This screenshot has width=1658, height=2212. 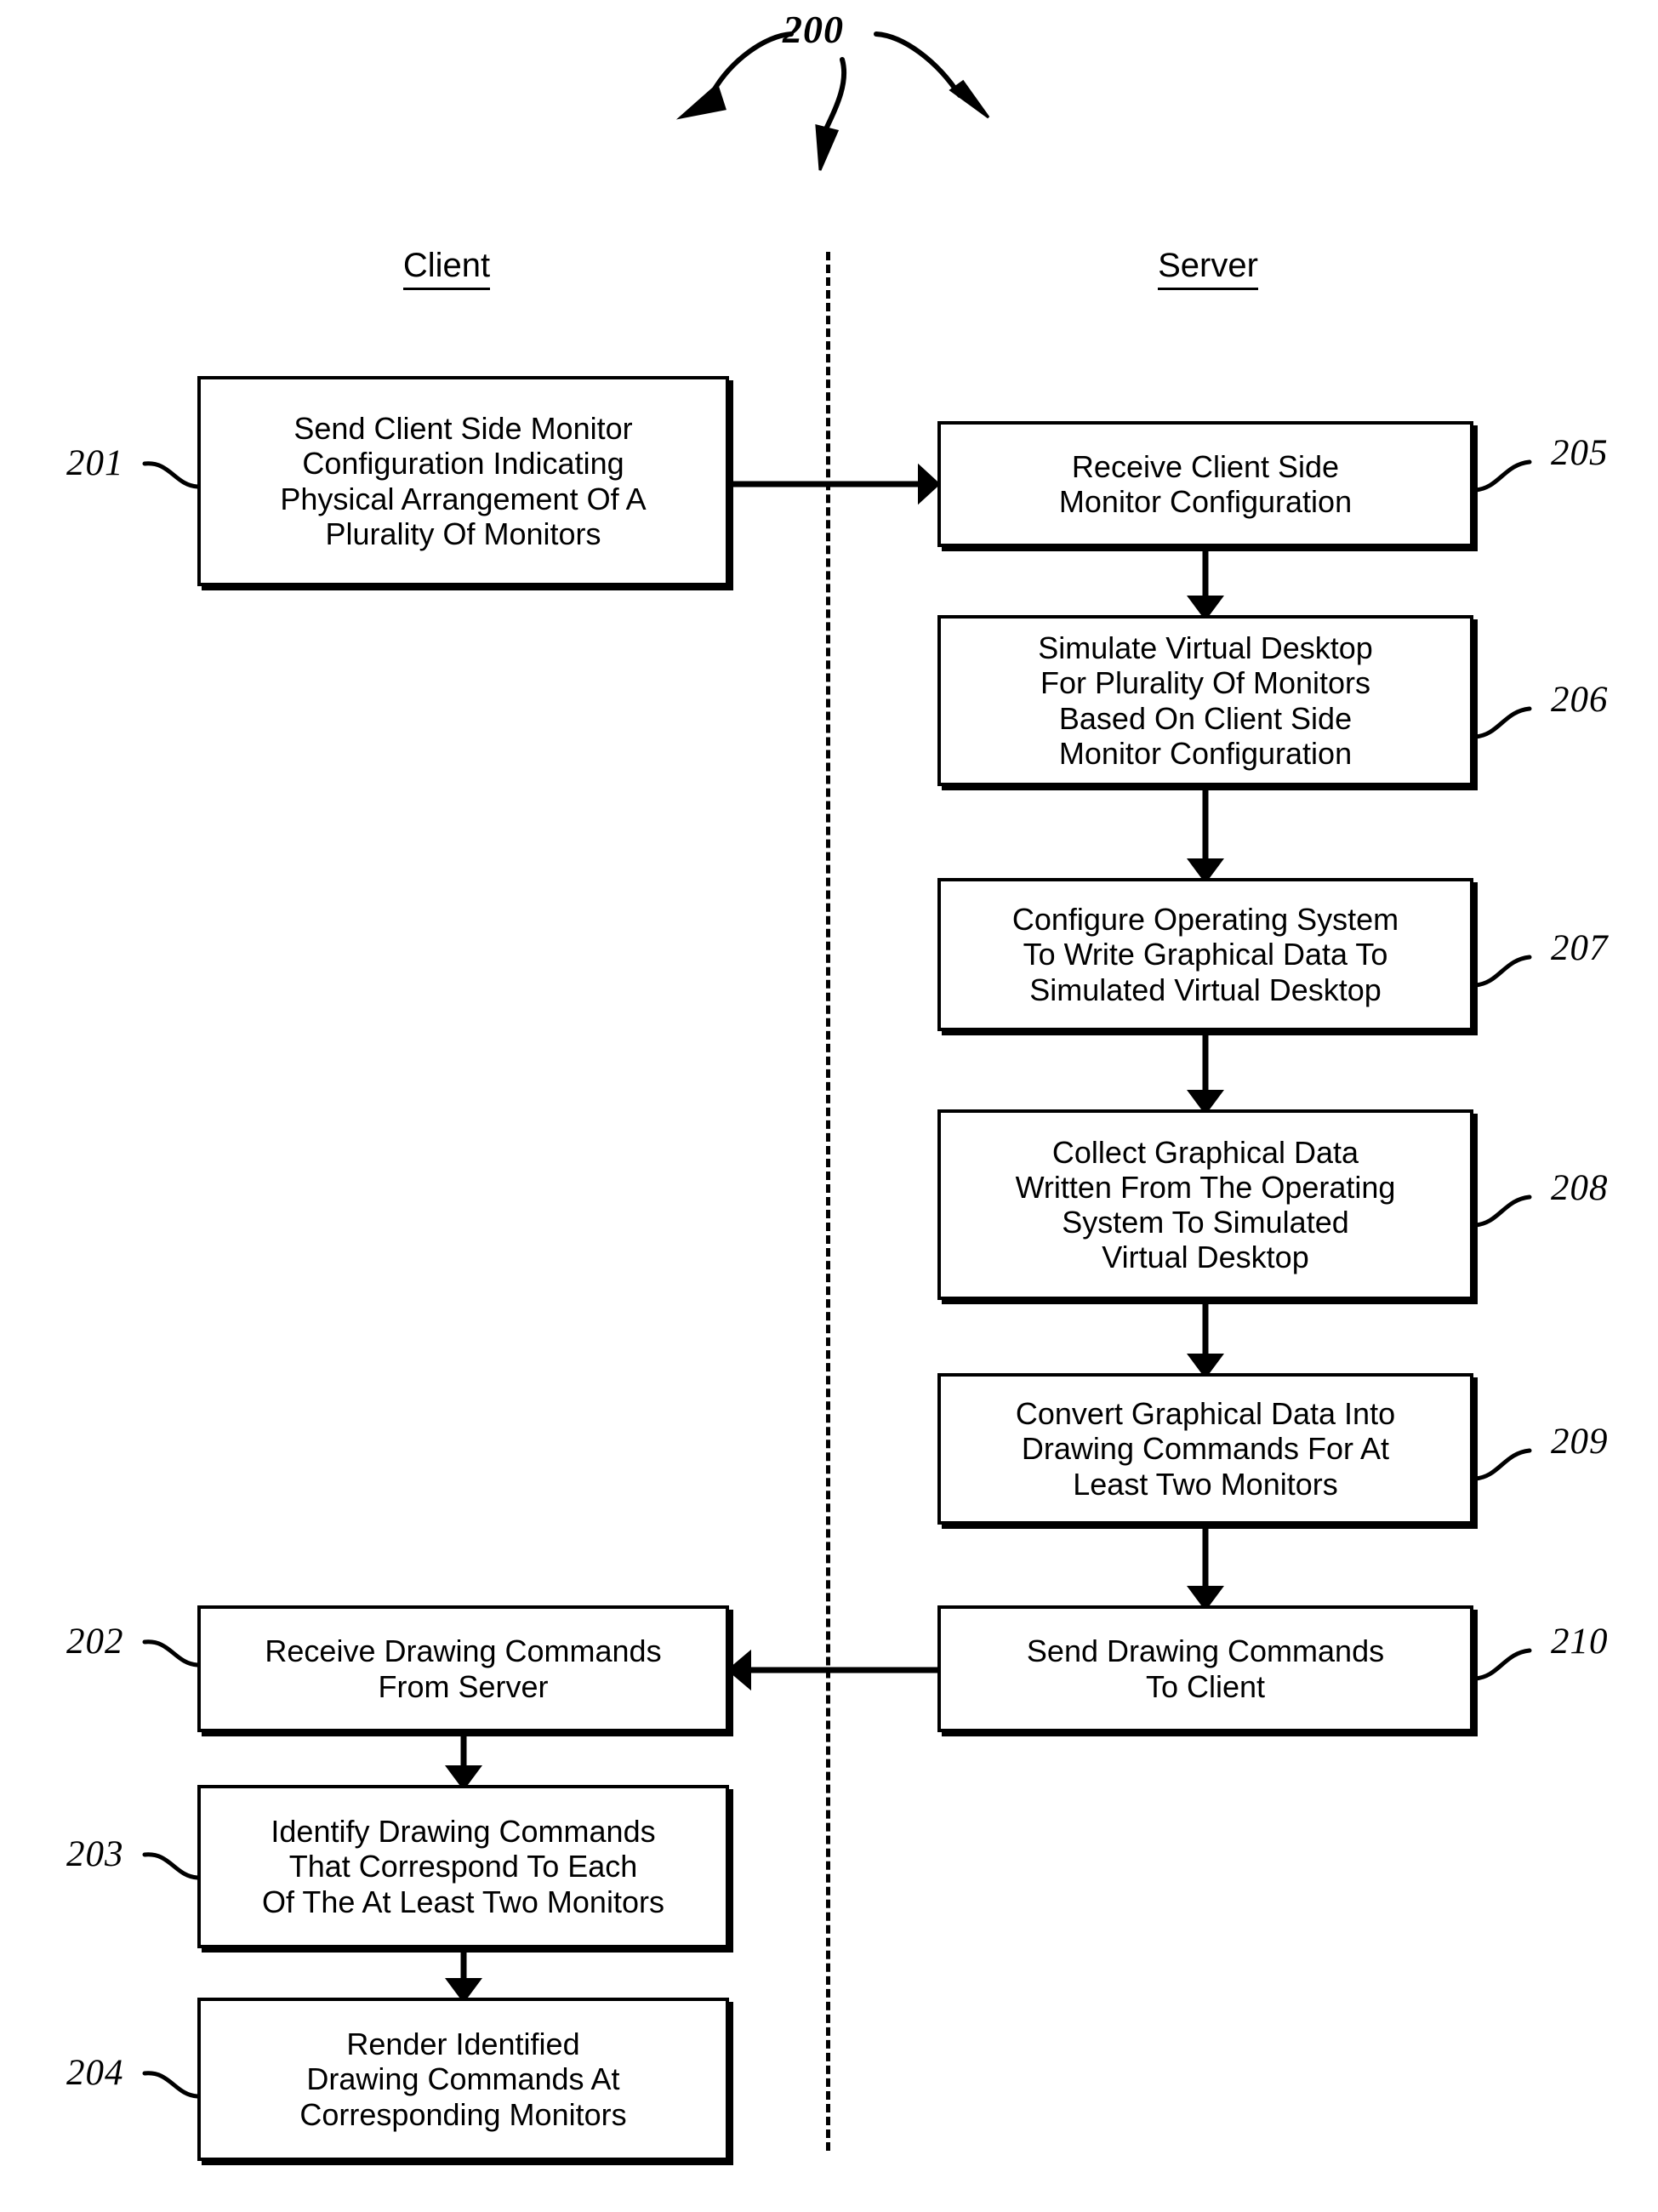 I want to click on column-header-server: Server, so click(x=1208, y=268).